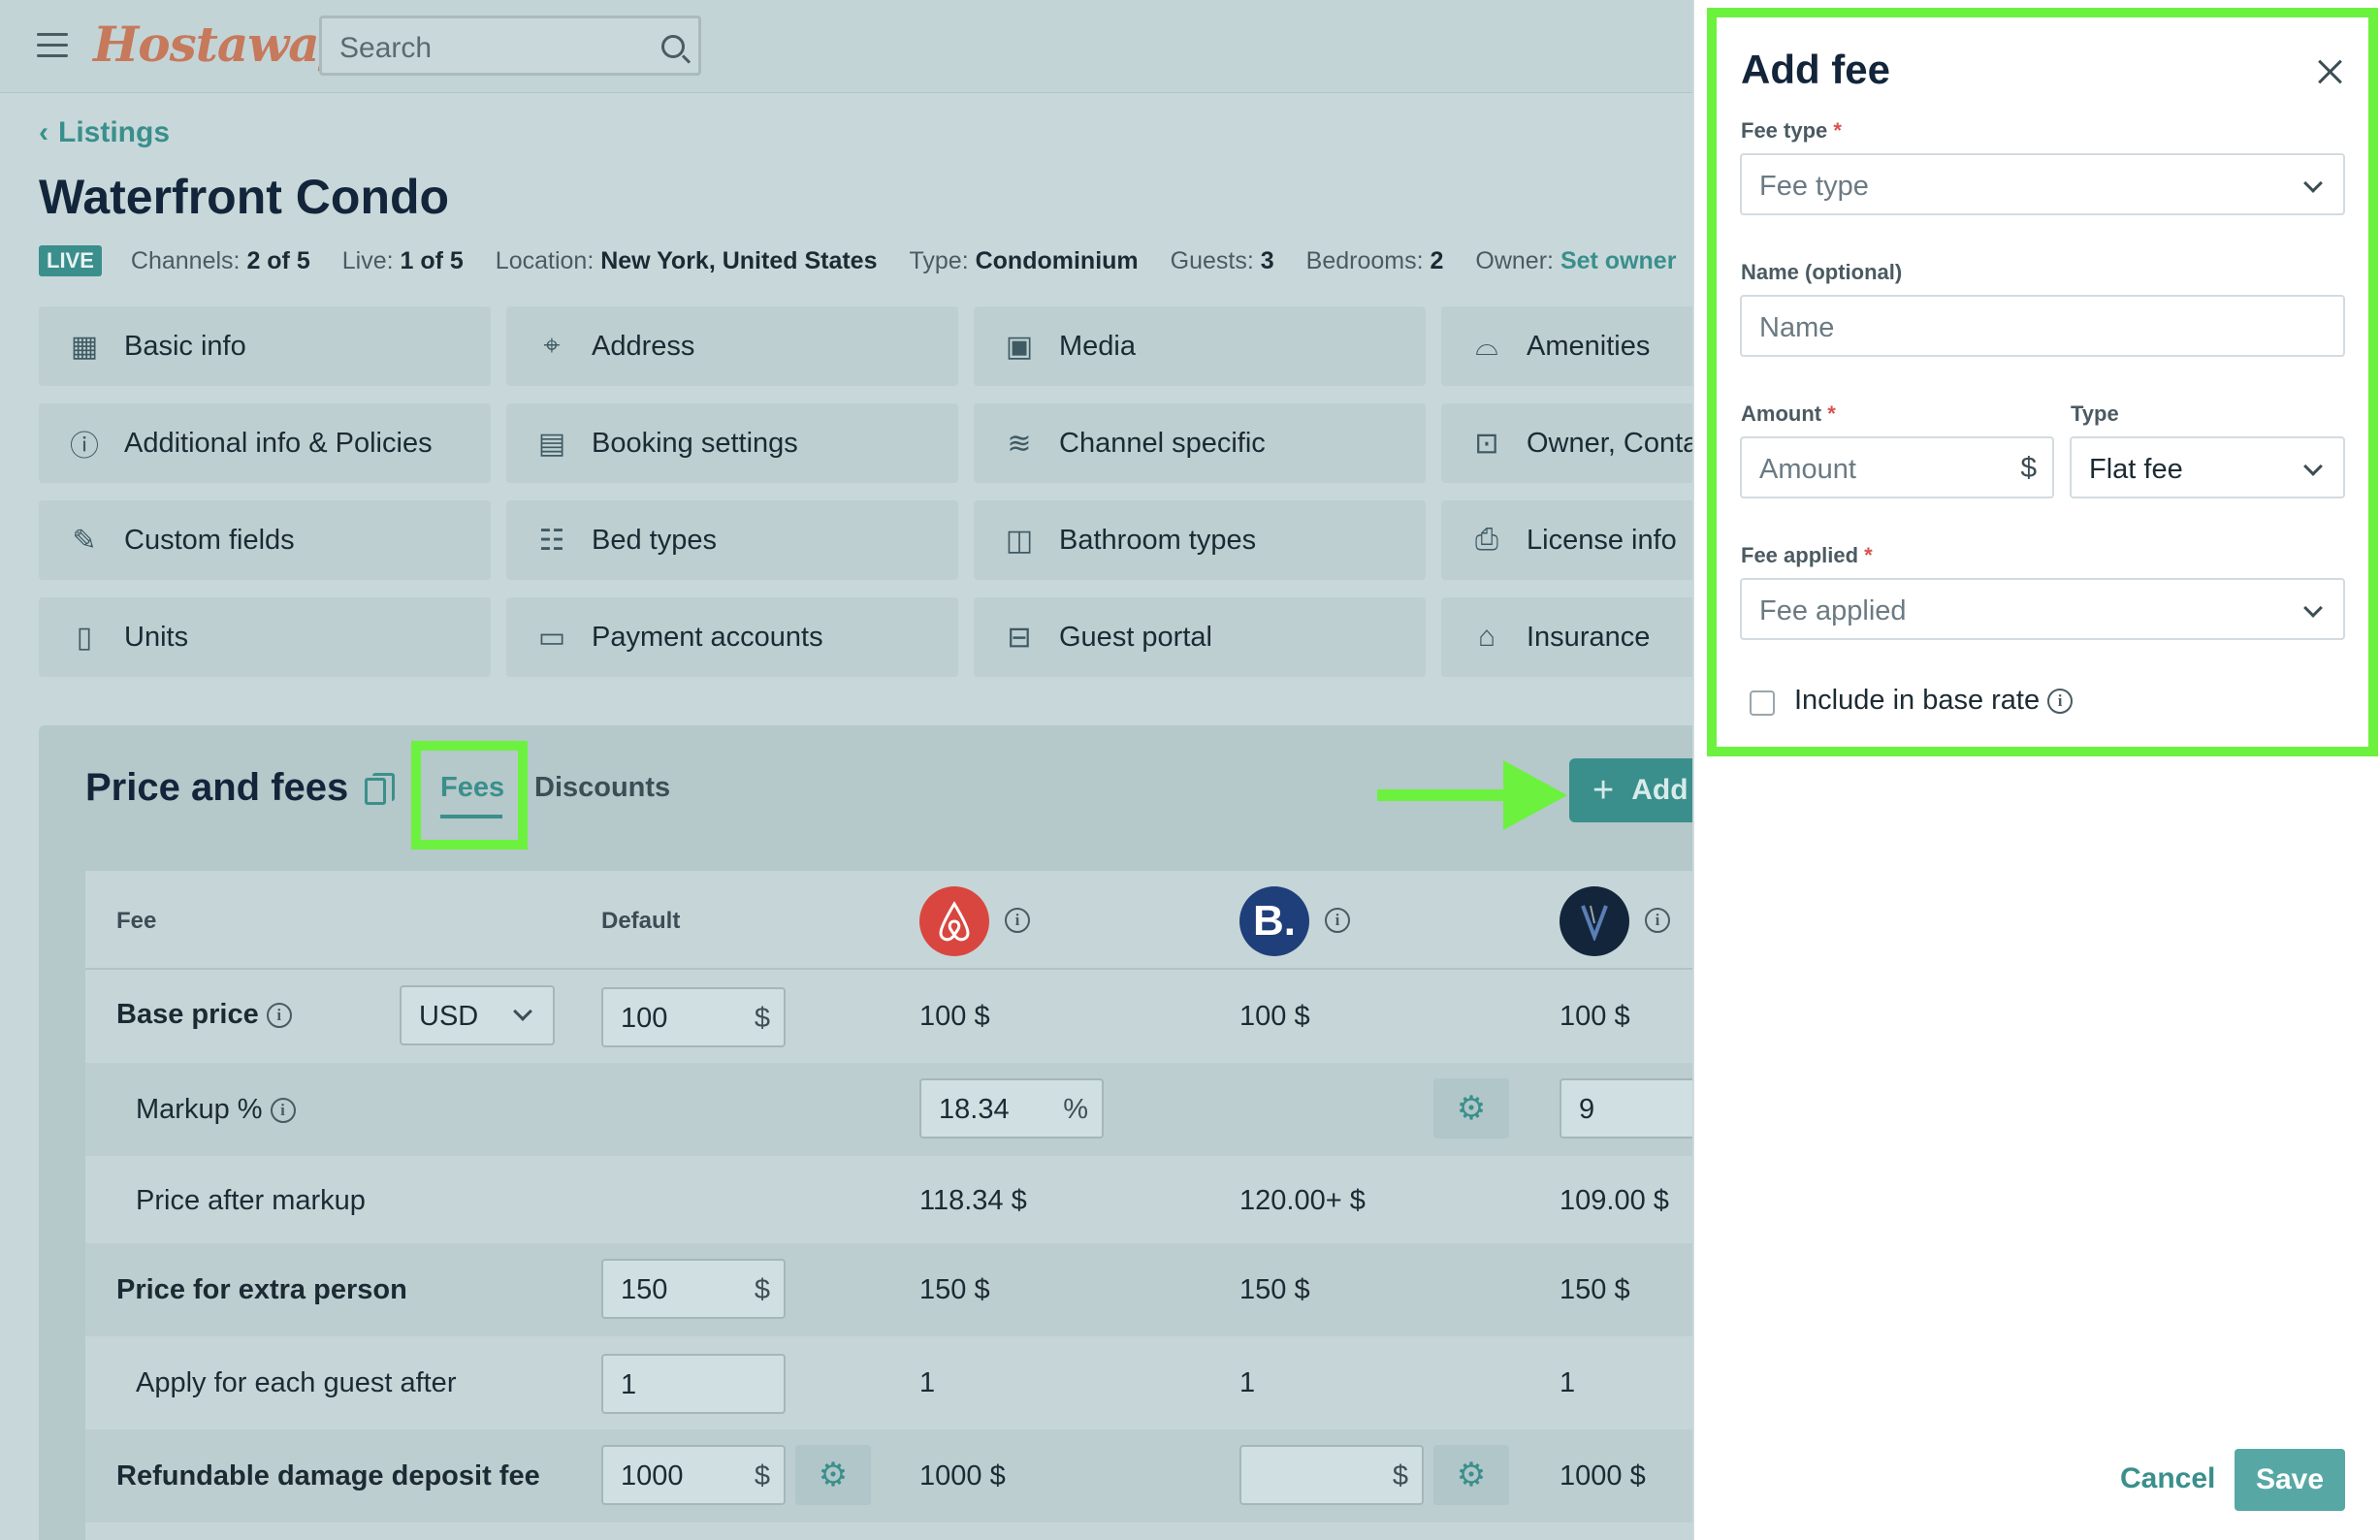 This screenshot has width=2380, height=1540. Describe the element at coordinates (1017, 921) in the screenshot. I see `airbnb-info-icon: i` at that location.